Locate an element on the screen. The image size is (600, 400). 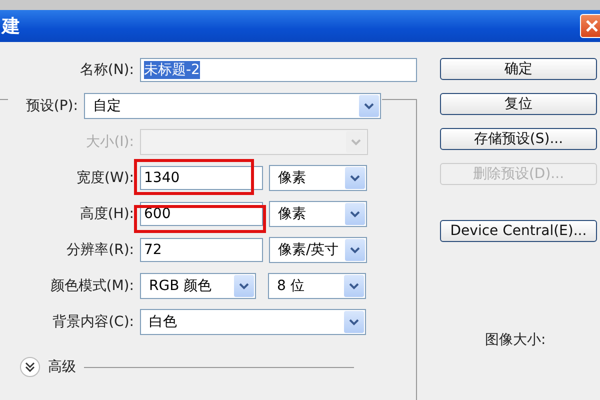
field-label: 名称(N): is located at coordinates (106, 70).